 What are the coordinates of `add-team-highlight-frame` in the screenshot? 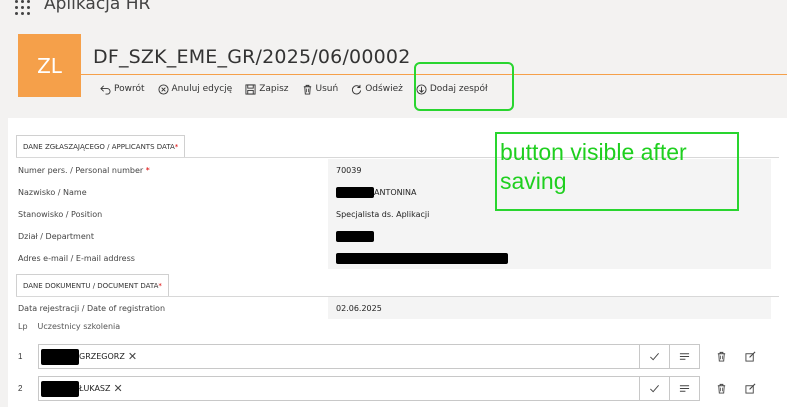 It's located at (464, 86).